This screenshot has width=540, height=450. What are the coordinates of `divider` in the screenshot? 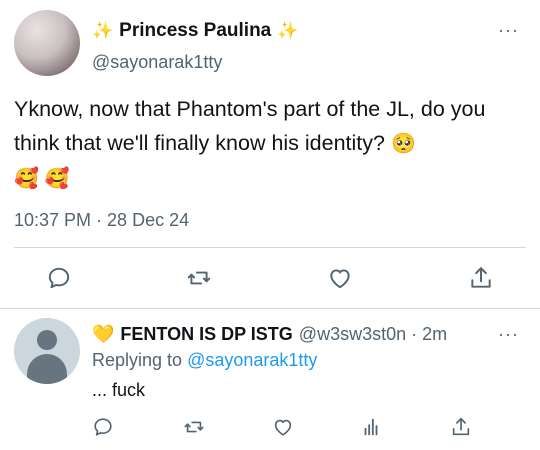 It's located at (270, 247).